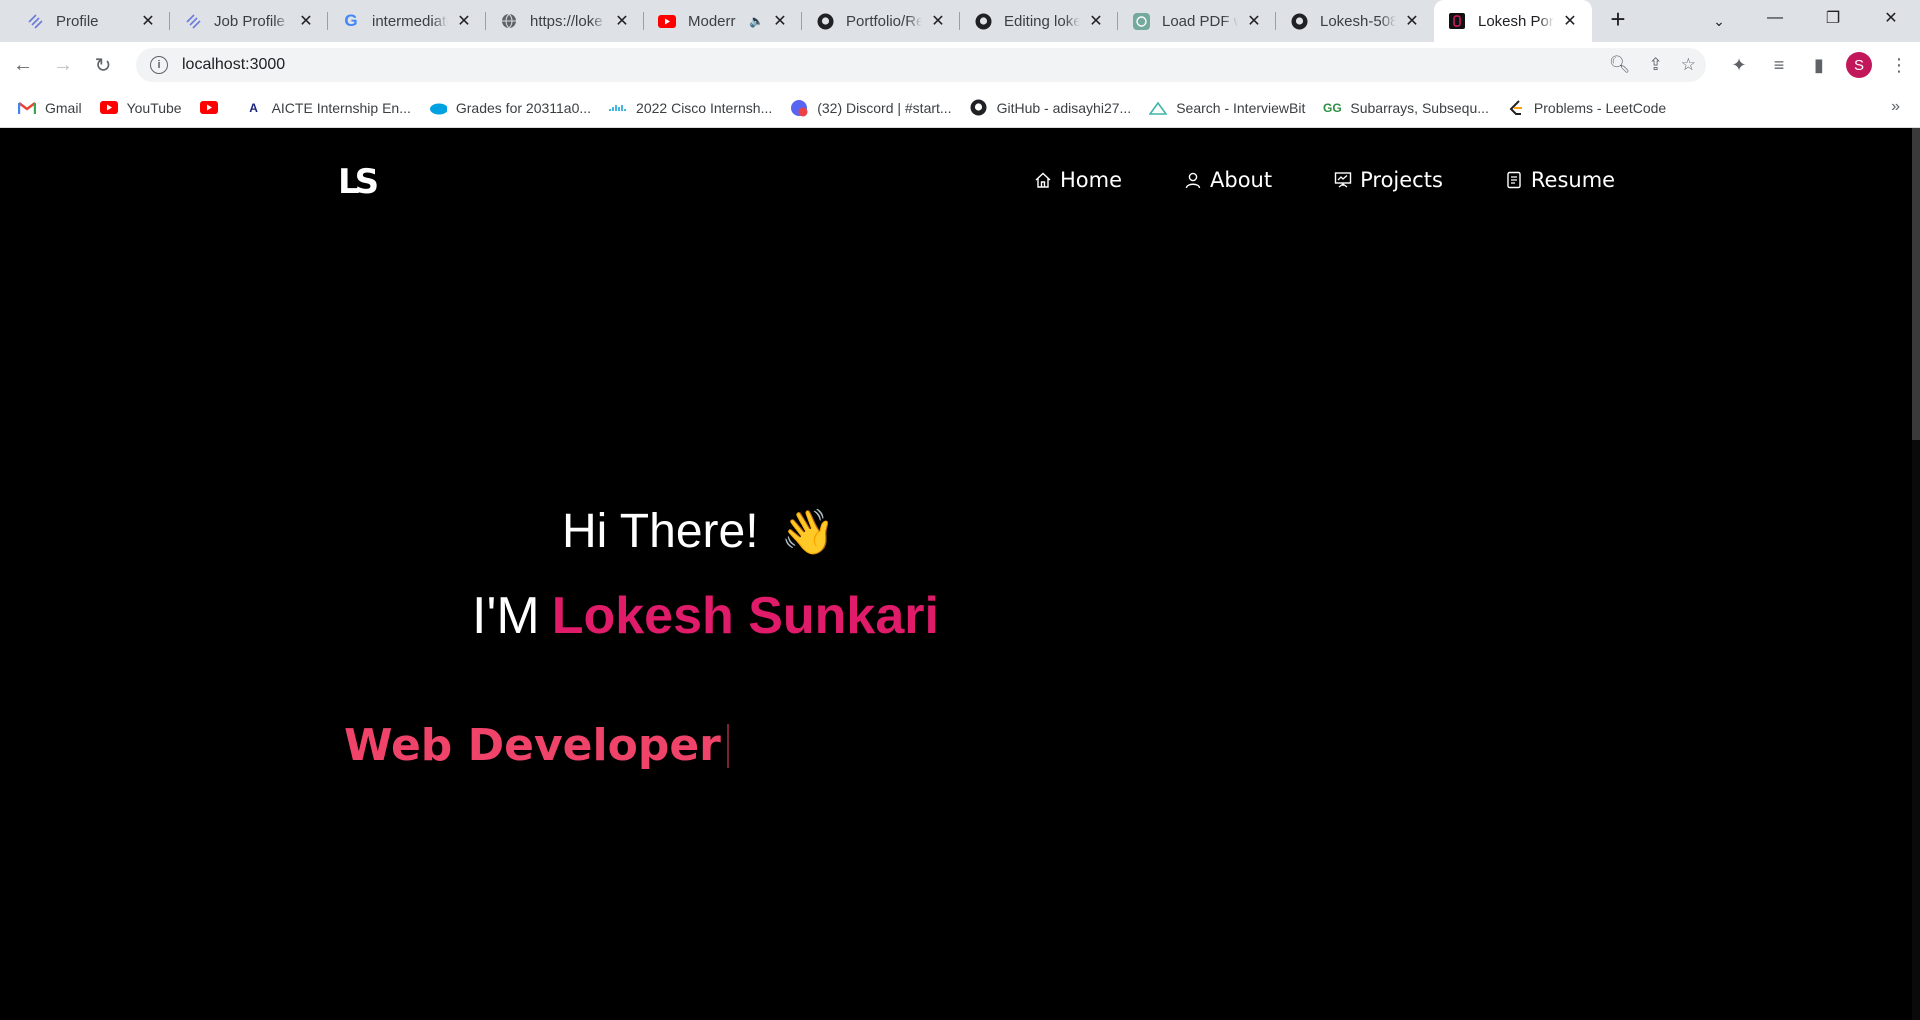 This screenshot has height=1020, width=1920. What do you see at coordinates (921, 65) in the screenshot?
I see `address-bar: i localhost:3000 🔍︎ ⇪ ☆` at bounding box center [921, 65].